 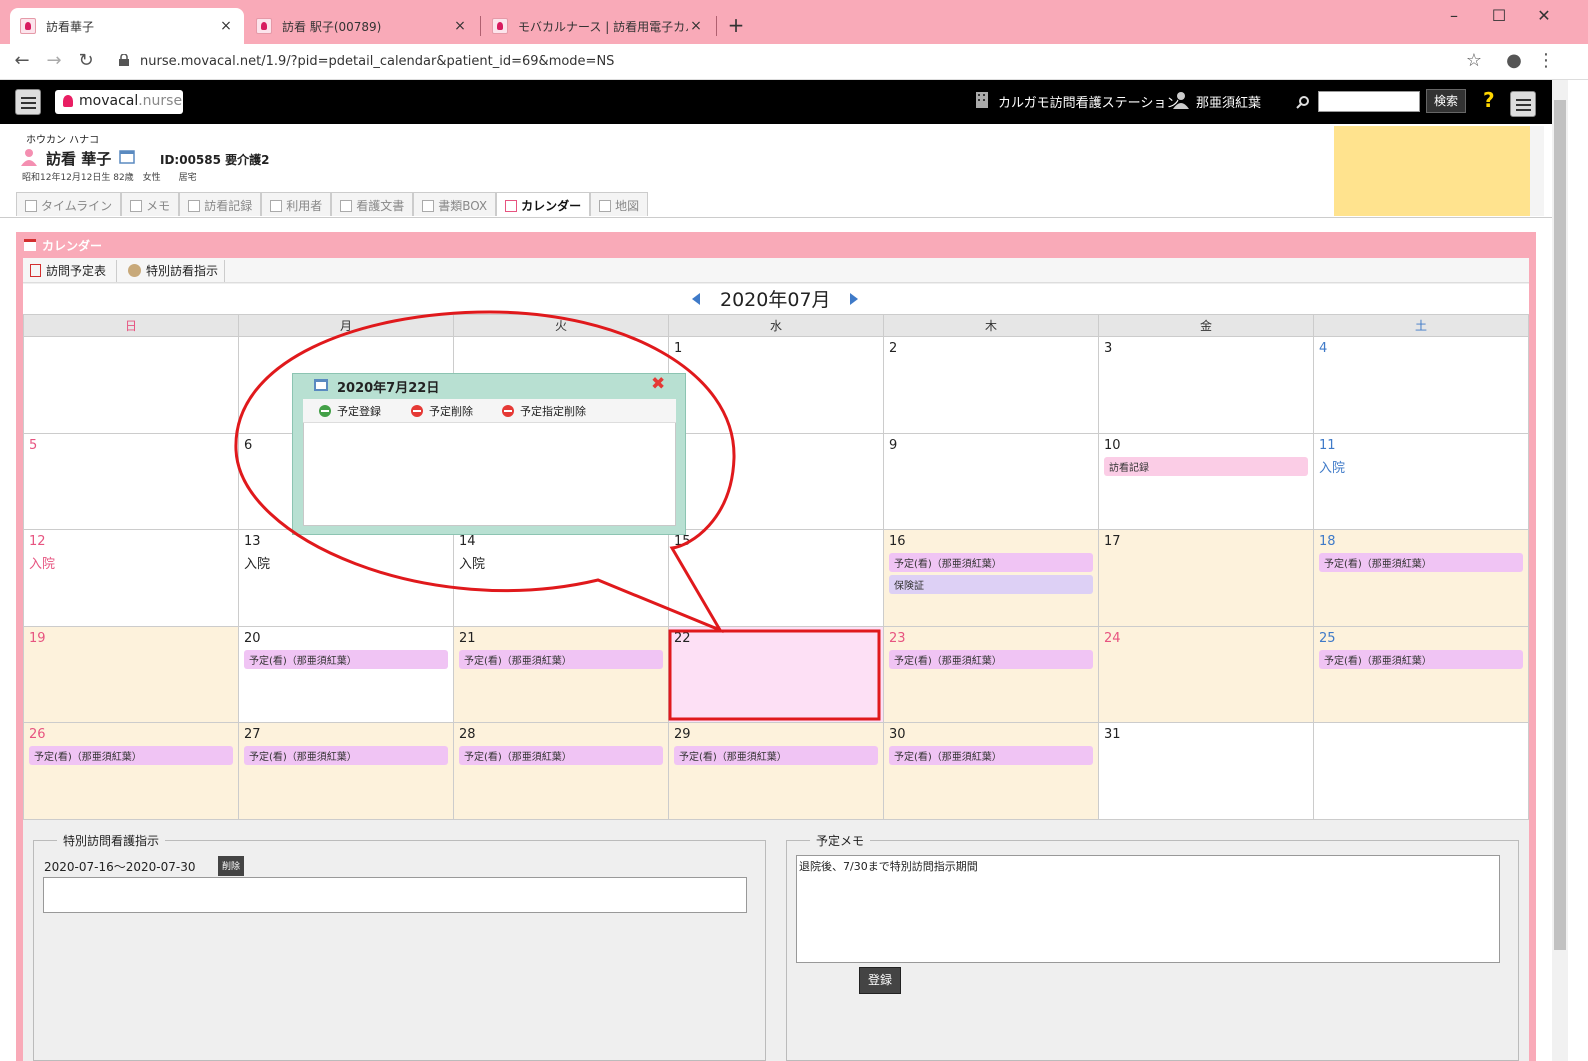 I want to click on day-number: 26, so click(x=37, y=735).